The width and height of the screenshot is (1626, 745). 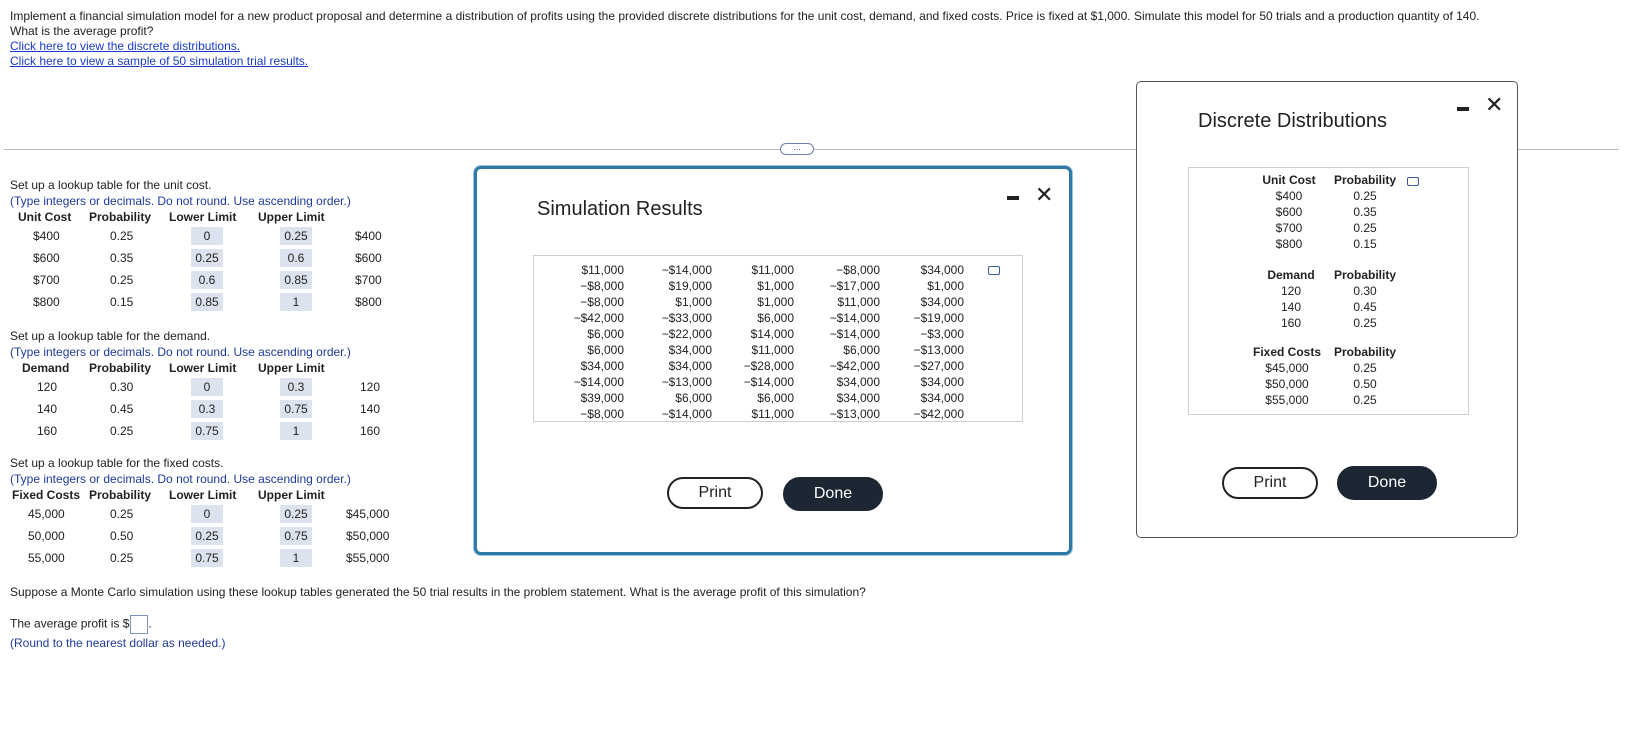 I want to click on fixed-value: 55,000, so click(x=46, y=558).